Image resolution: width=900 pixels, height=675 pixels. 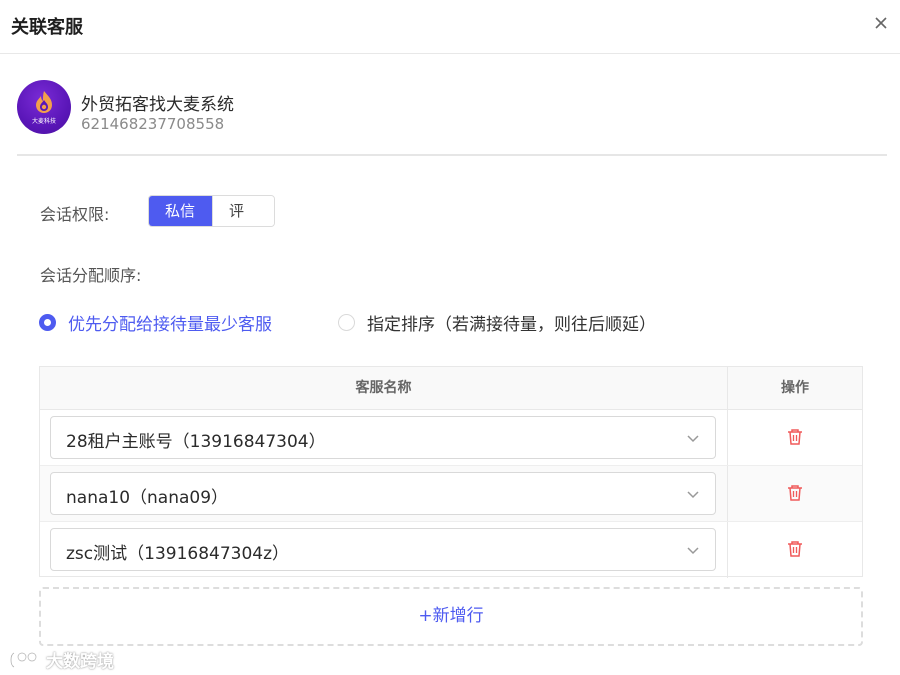 What do you see at coordinates (178, 554) in the screenshot?
I see `agent-select-value: zsc测试（13916847304z）` at bounding box center [178, 554].